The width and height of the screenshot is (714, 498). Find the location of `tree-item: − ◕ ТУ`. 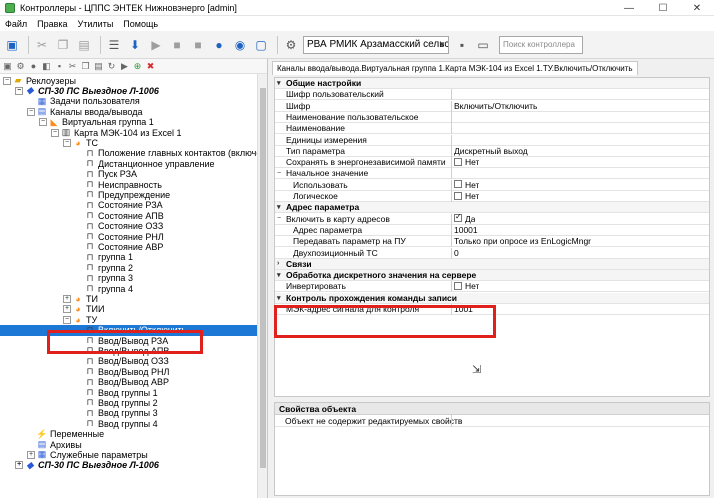

tree-item: − ◕ ТУ is located at coordinates (48, 319).